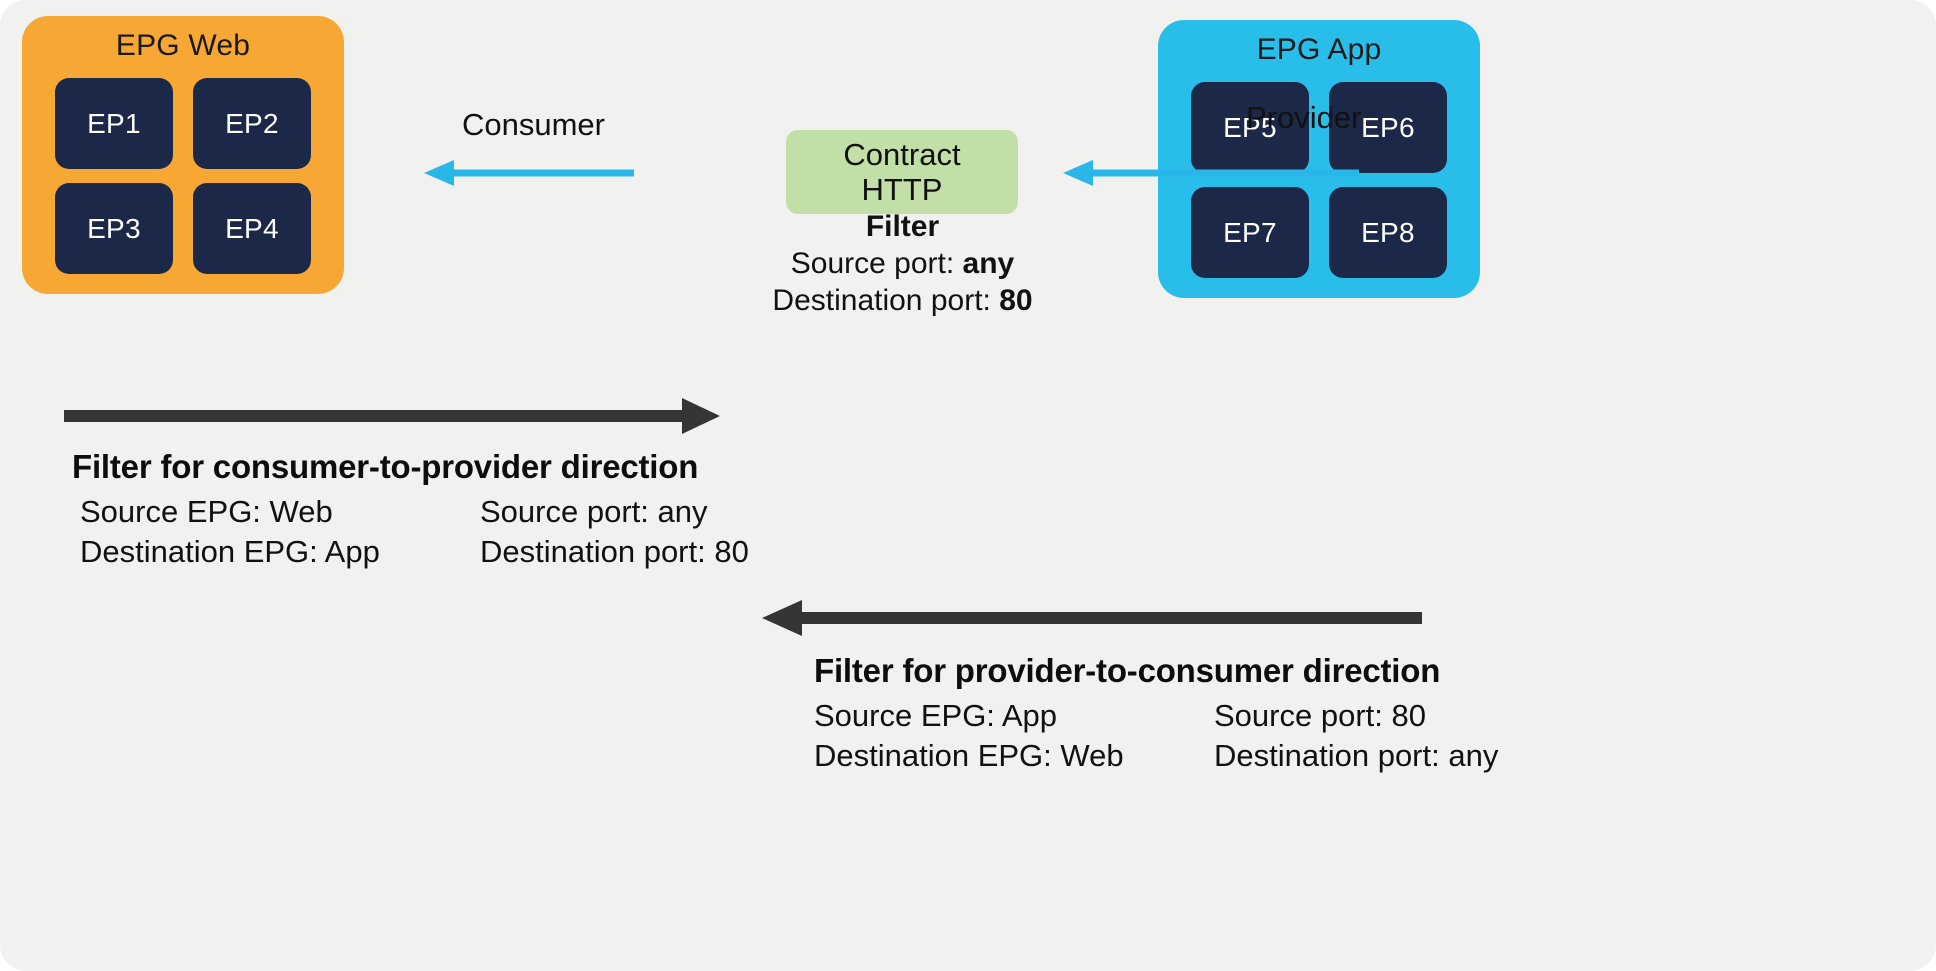 This screenshot has height=971, width=1936. I want to click on contract-filter-title: Filter, so click(902, 226).